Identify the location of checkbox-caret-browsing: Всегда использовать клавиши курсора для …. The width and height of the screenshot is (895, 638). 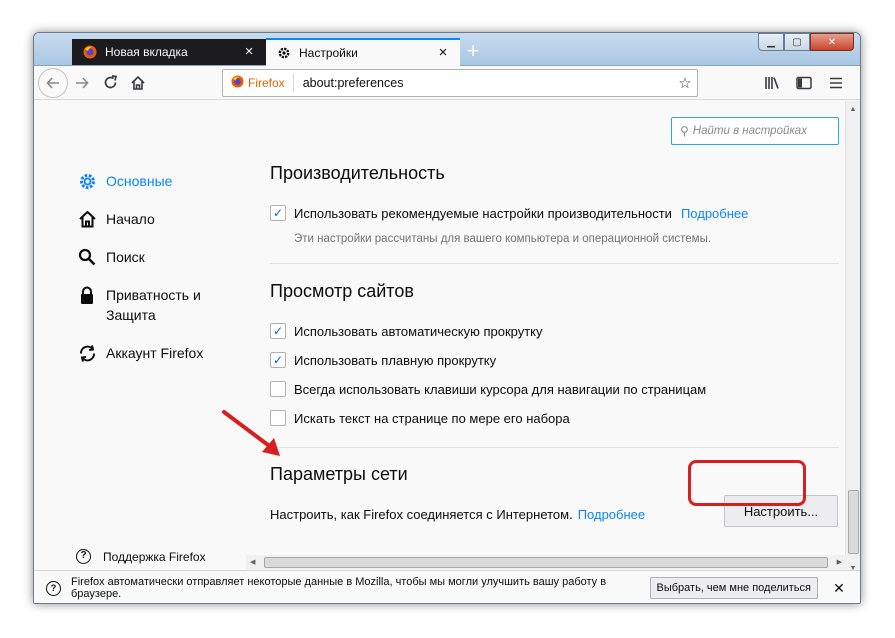
(488, 389).